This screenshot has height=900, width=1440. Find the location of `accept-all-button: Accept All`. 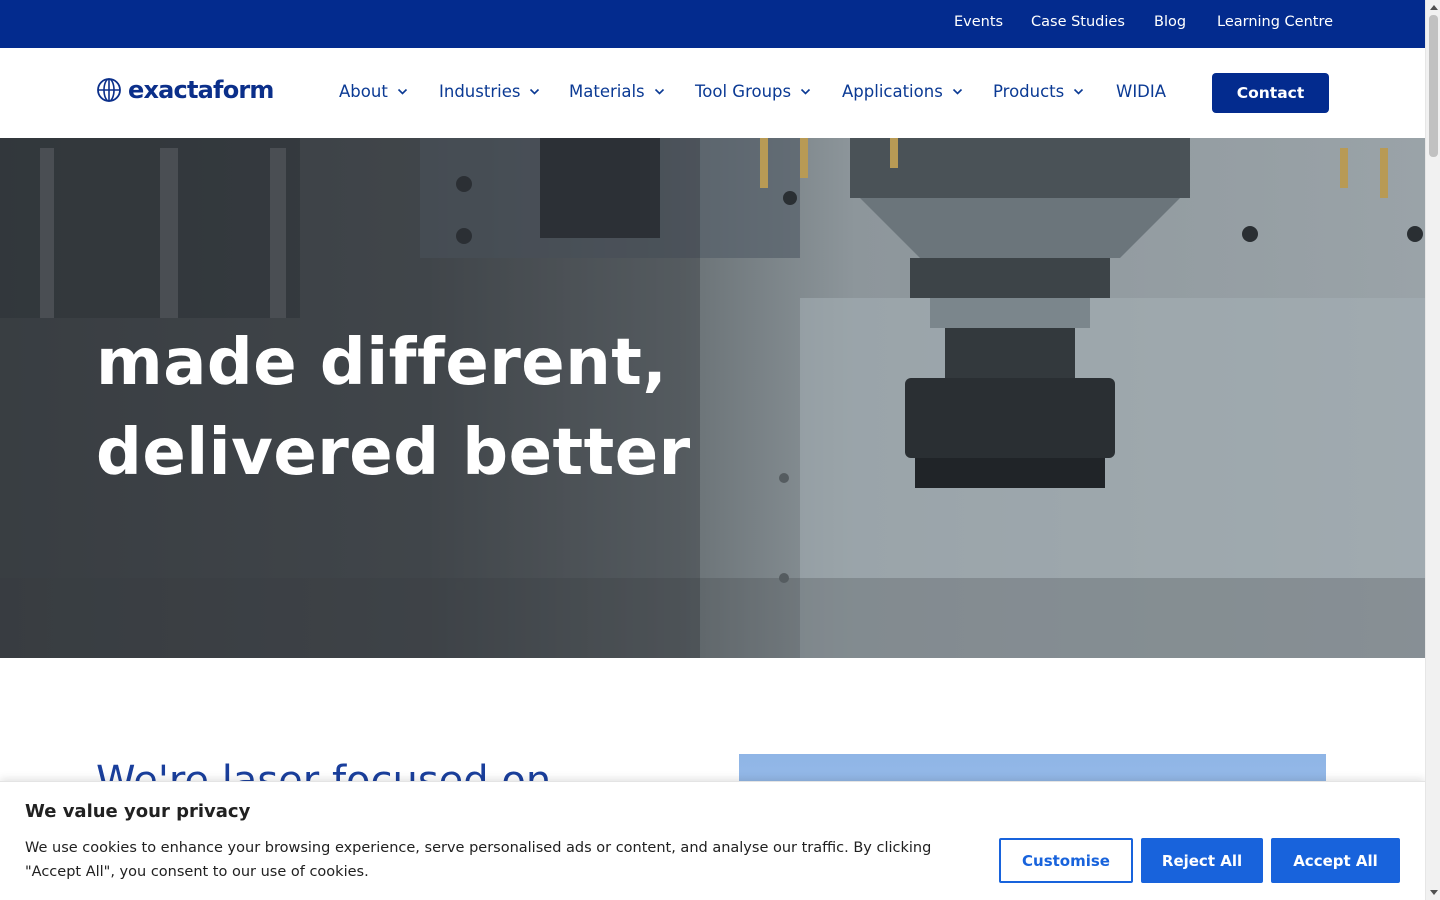

accept-all-button: Accept All is located at coordinates (1335, 860).